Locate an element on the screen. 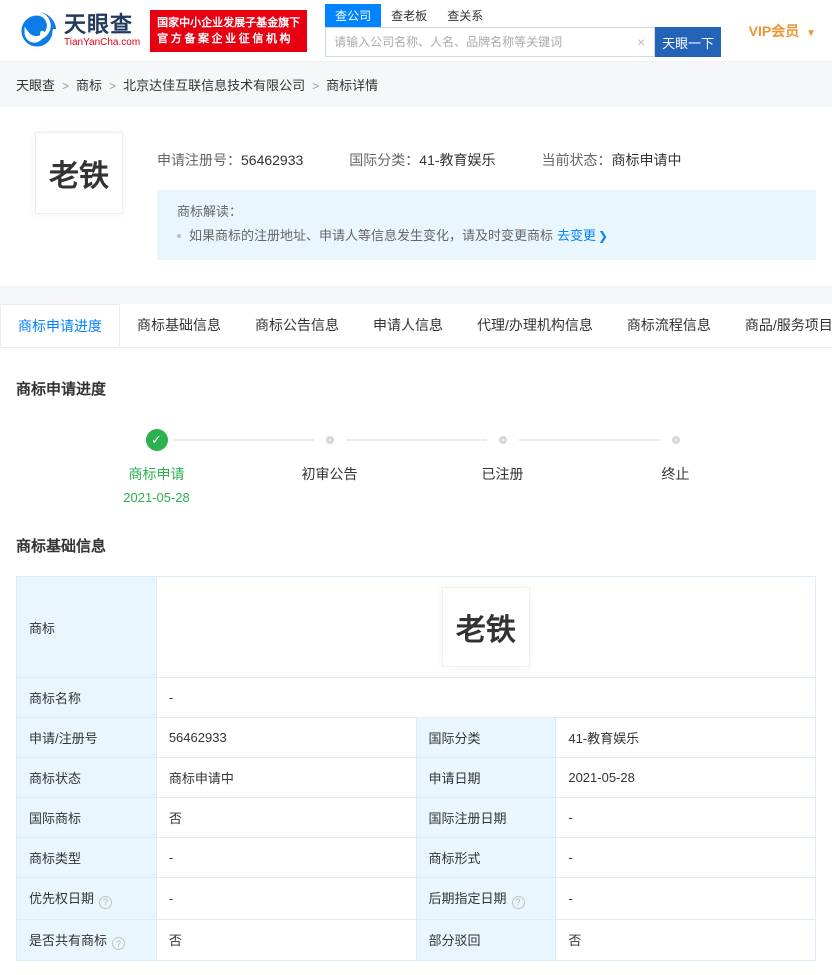 This screenshot has width=832, height=975. logo-domain: TianYanCha.com is located at coordinates (102, 42).